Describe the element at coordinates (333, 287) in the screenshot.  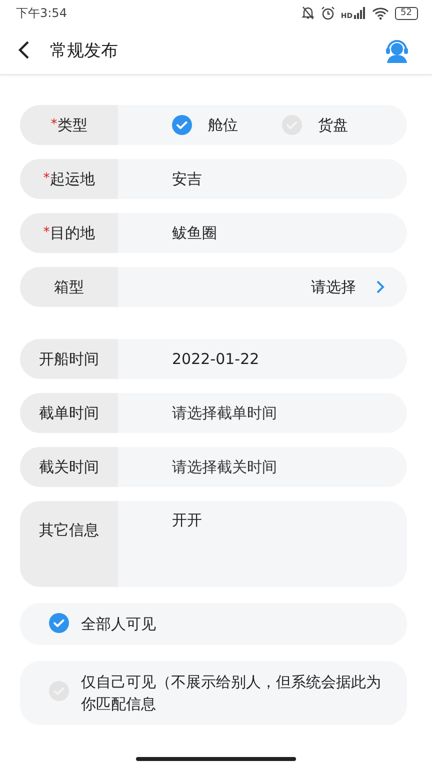
I see `select-field: 请选择` at that location.